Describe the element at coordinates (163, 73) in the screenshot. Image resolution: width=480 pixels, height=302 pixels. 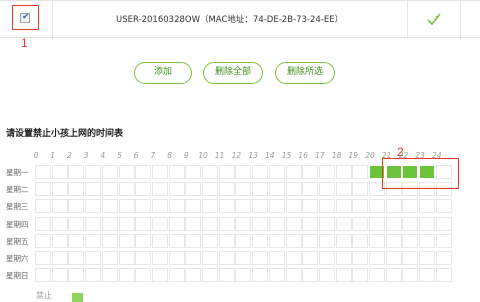
I see `add-button: 添加` at that location.